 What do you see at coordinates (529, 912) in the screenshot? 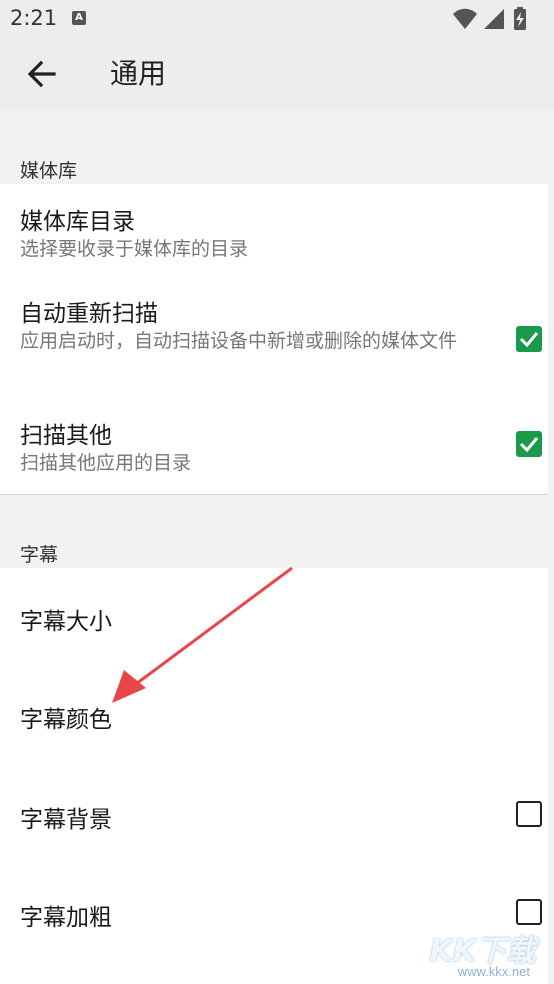
I see `subtitle-bold-checkbox` at bounding box center [529, 912].